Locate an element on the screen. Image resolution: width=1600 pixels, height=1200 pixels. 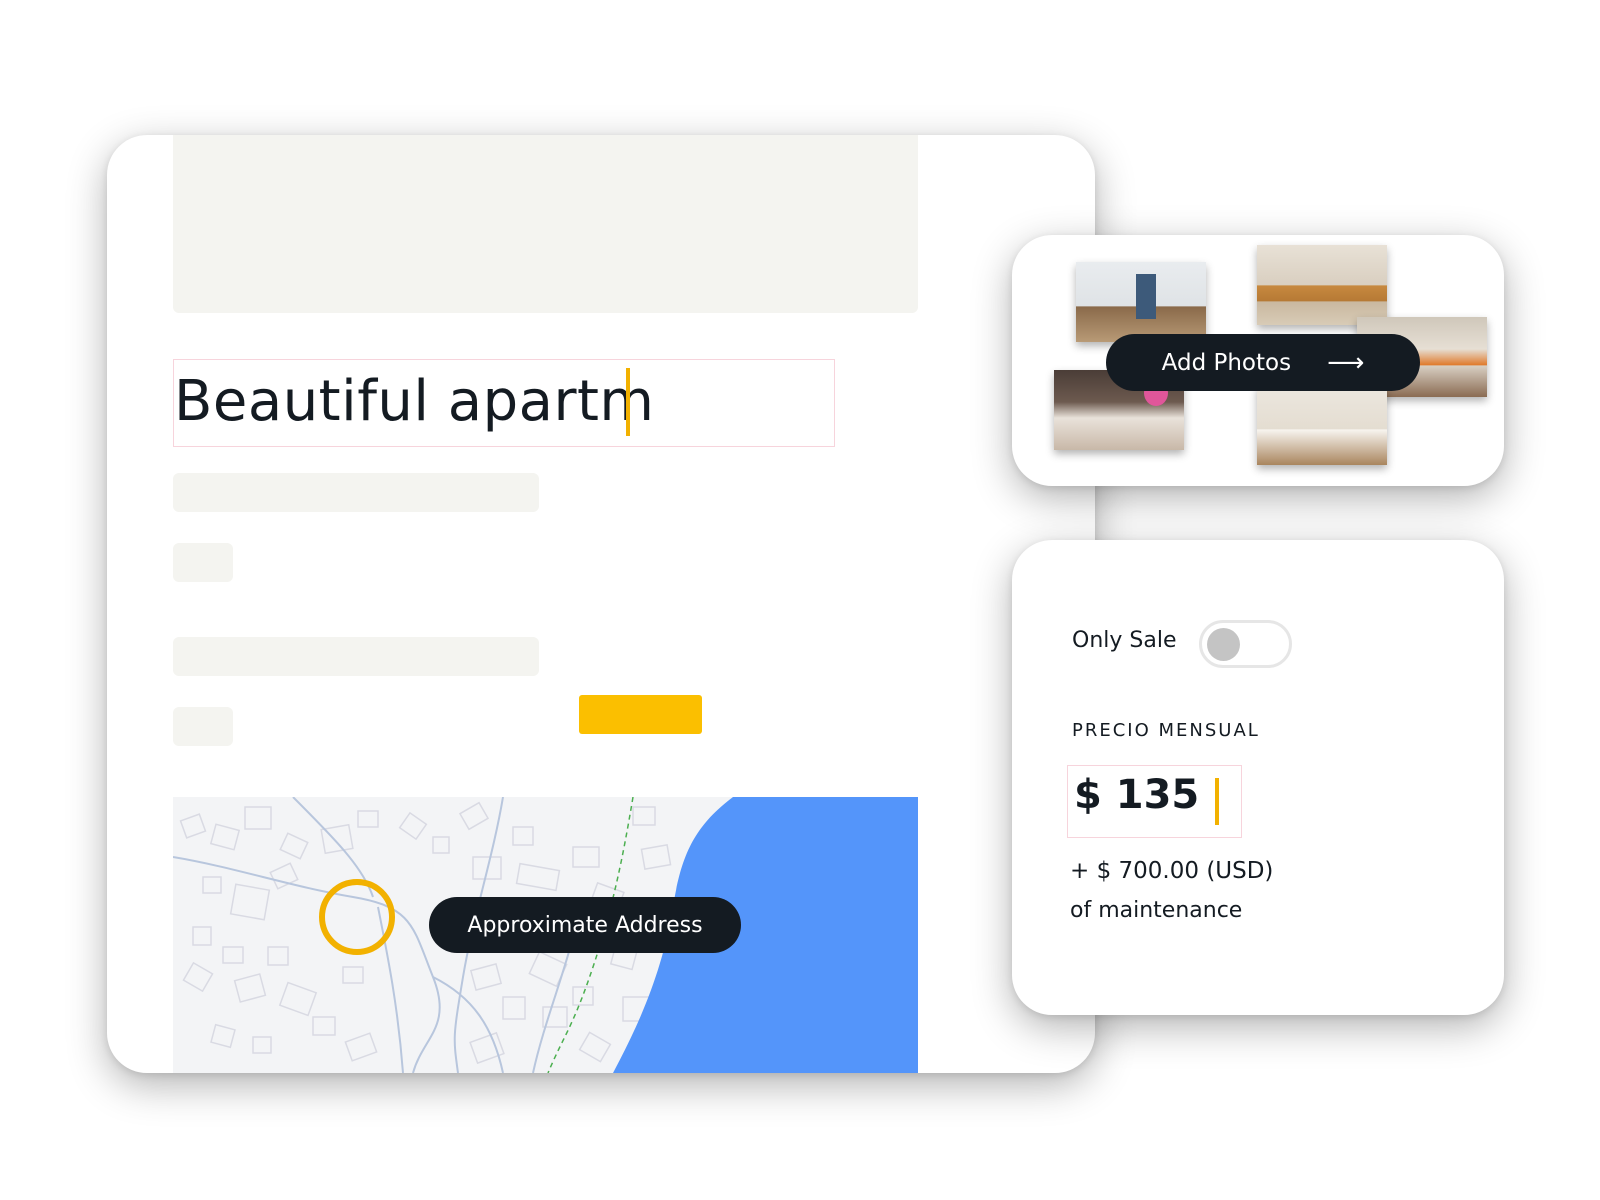
arrow-right-icon: ⟶ is located at coordinates (1346, 362).